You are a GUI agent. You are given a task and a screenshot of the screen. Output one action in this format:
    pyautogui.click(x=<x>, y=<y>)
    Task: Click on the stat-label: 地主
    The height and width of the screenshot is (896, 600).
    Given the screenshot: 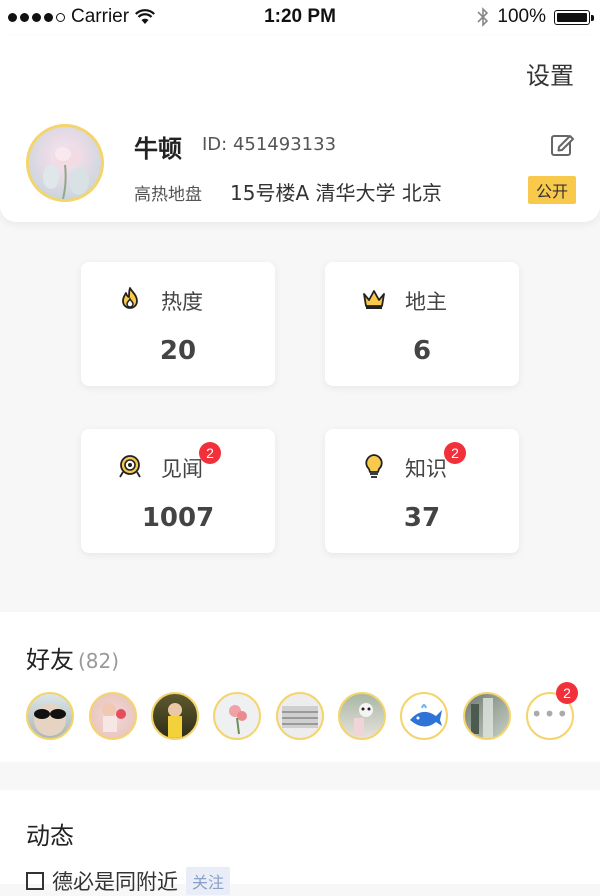 What is the action you would take?
    pyautogui.click(x=426, y=302)
    